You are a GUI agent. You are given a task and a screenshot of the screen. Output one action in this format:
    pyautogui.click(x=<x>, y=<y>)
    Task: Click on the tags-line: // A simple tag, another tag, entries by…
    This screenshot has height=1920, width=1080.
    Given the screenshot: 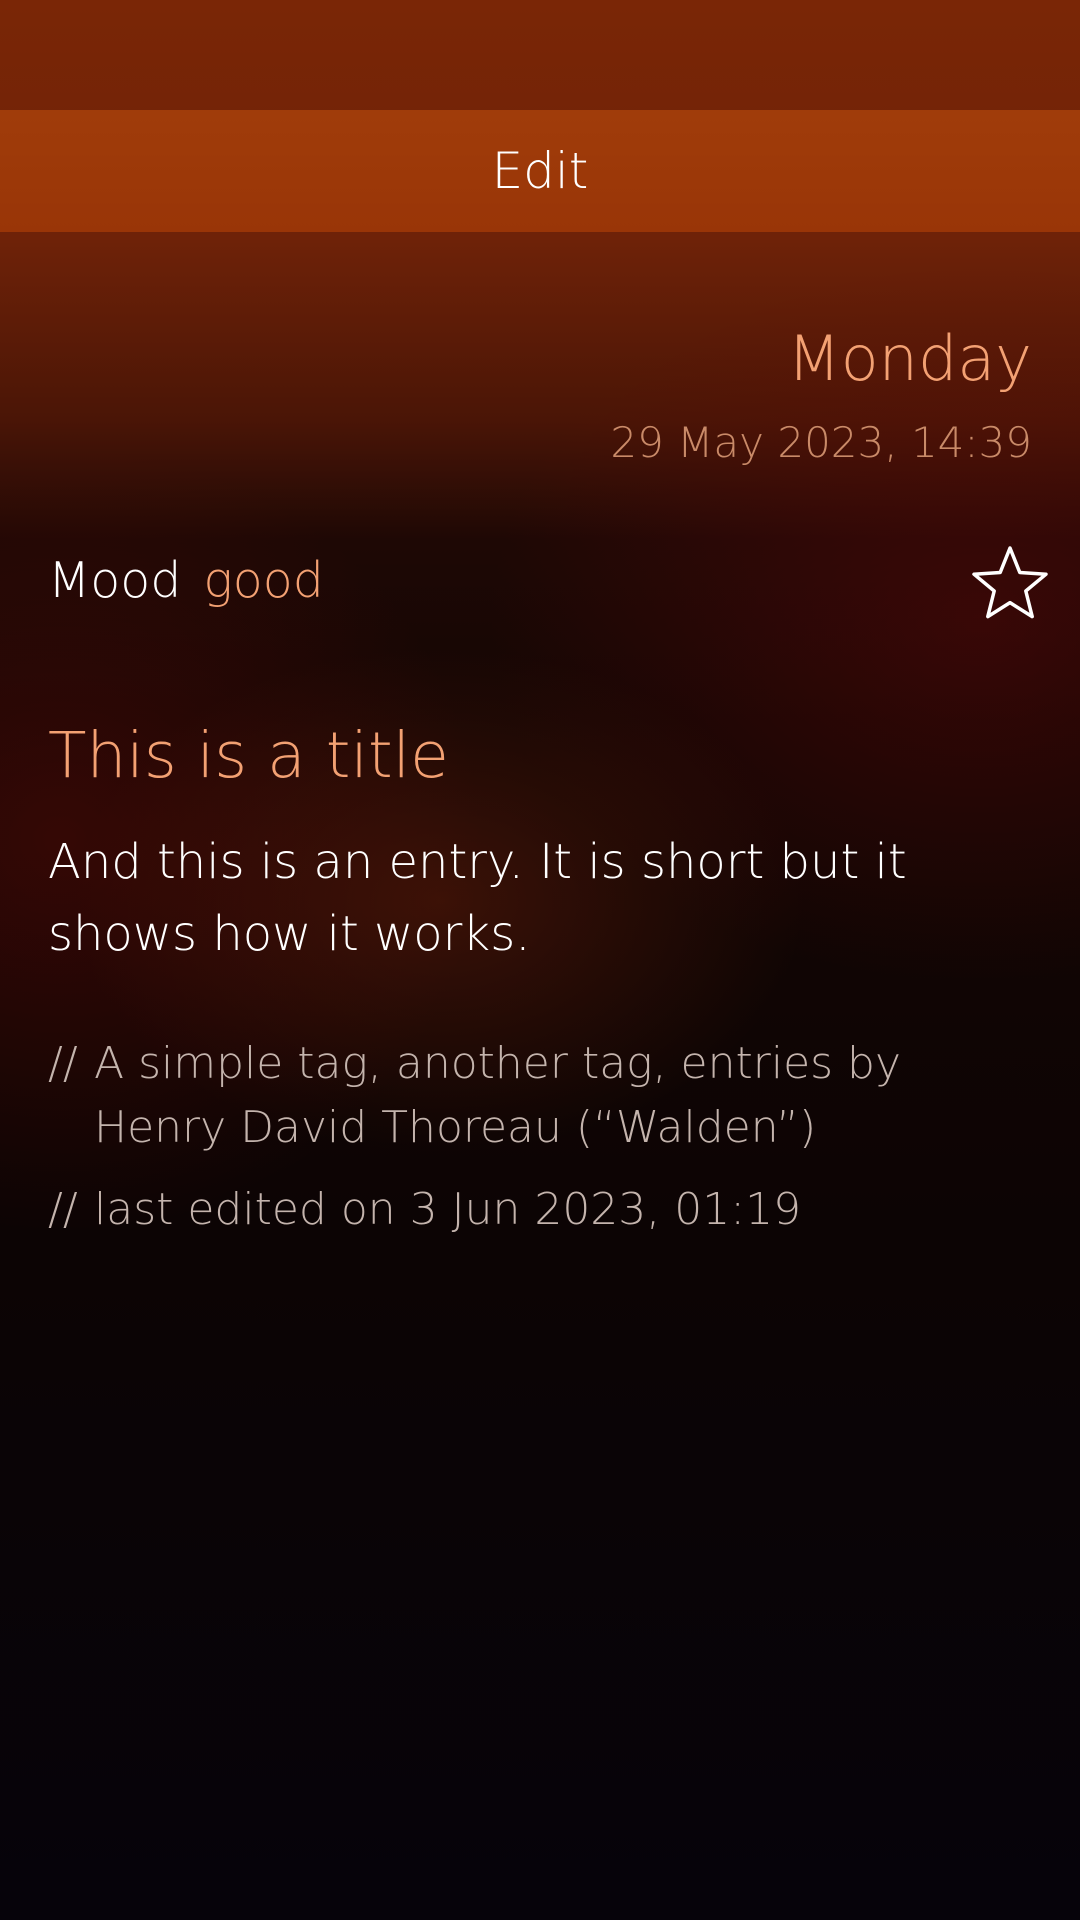 What is the action you would take?
    pyautogui.click(x=528, y=1096)
    